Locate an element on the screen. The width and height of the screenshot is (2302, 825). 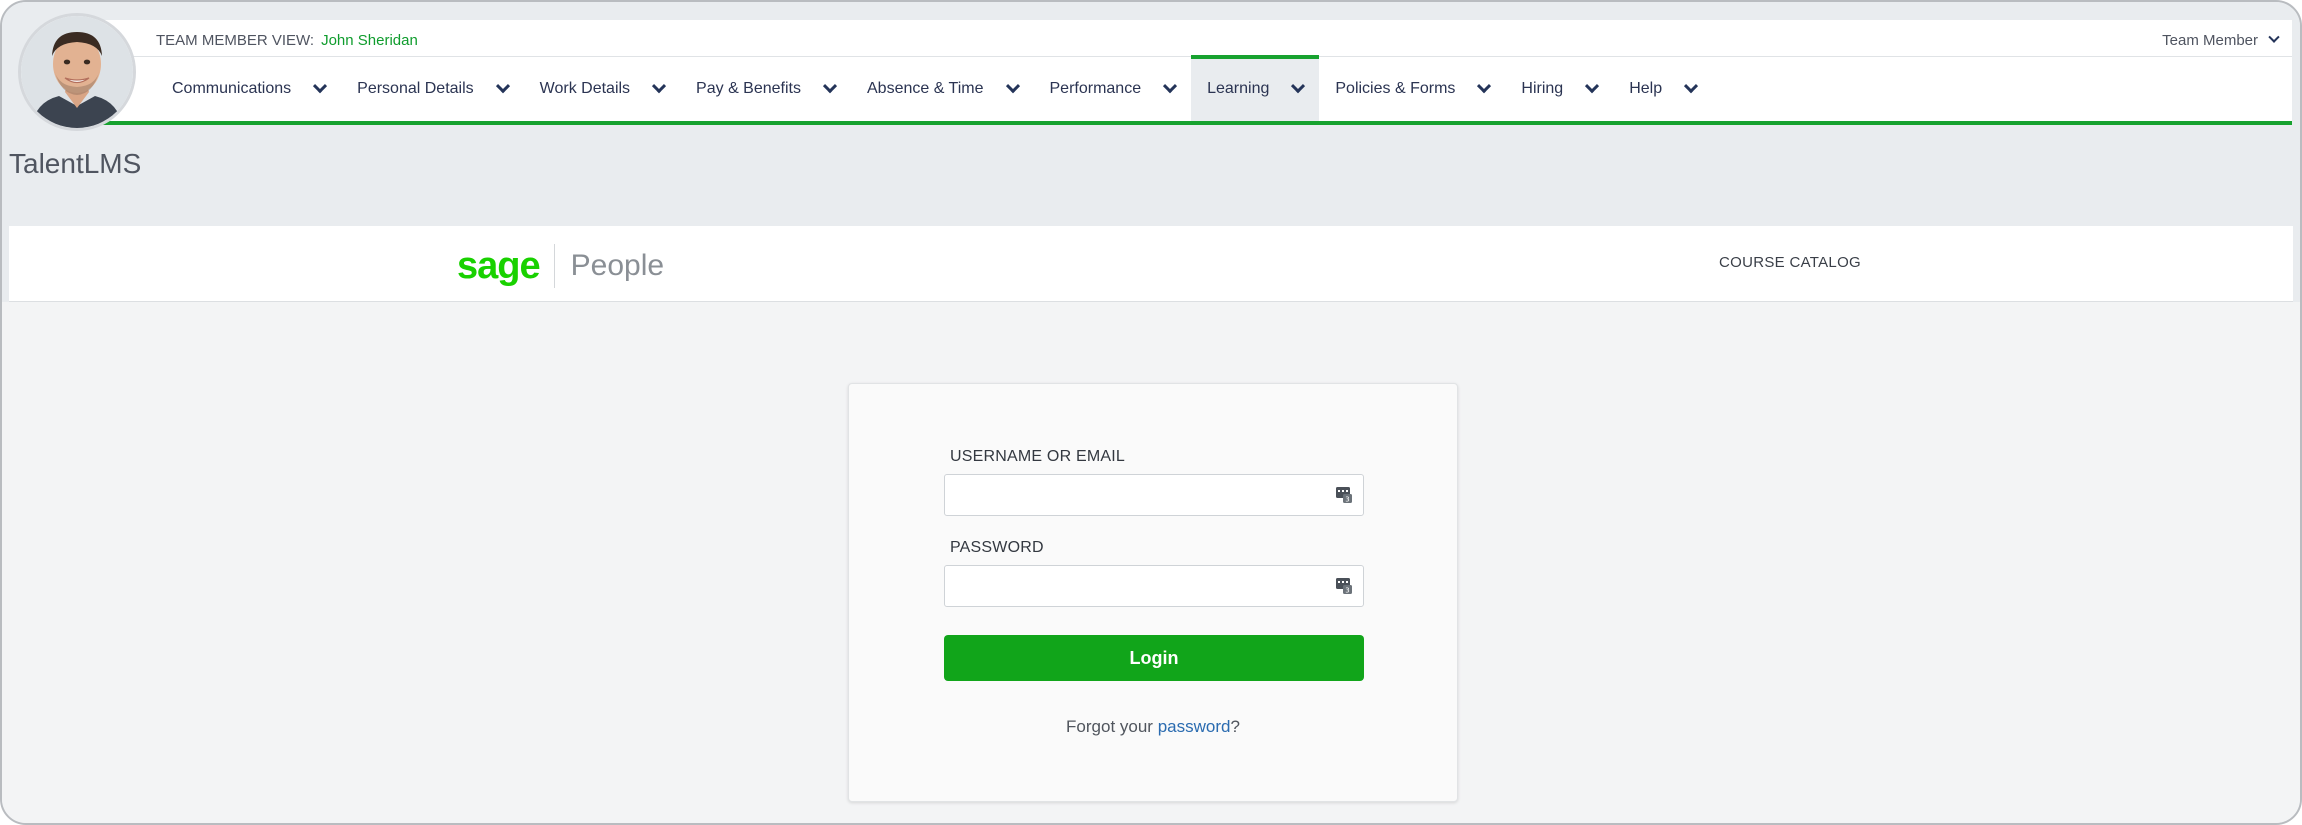
nav-item-absence-time: Absence & Time is located at coordinates (942, 89).